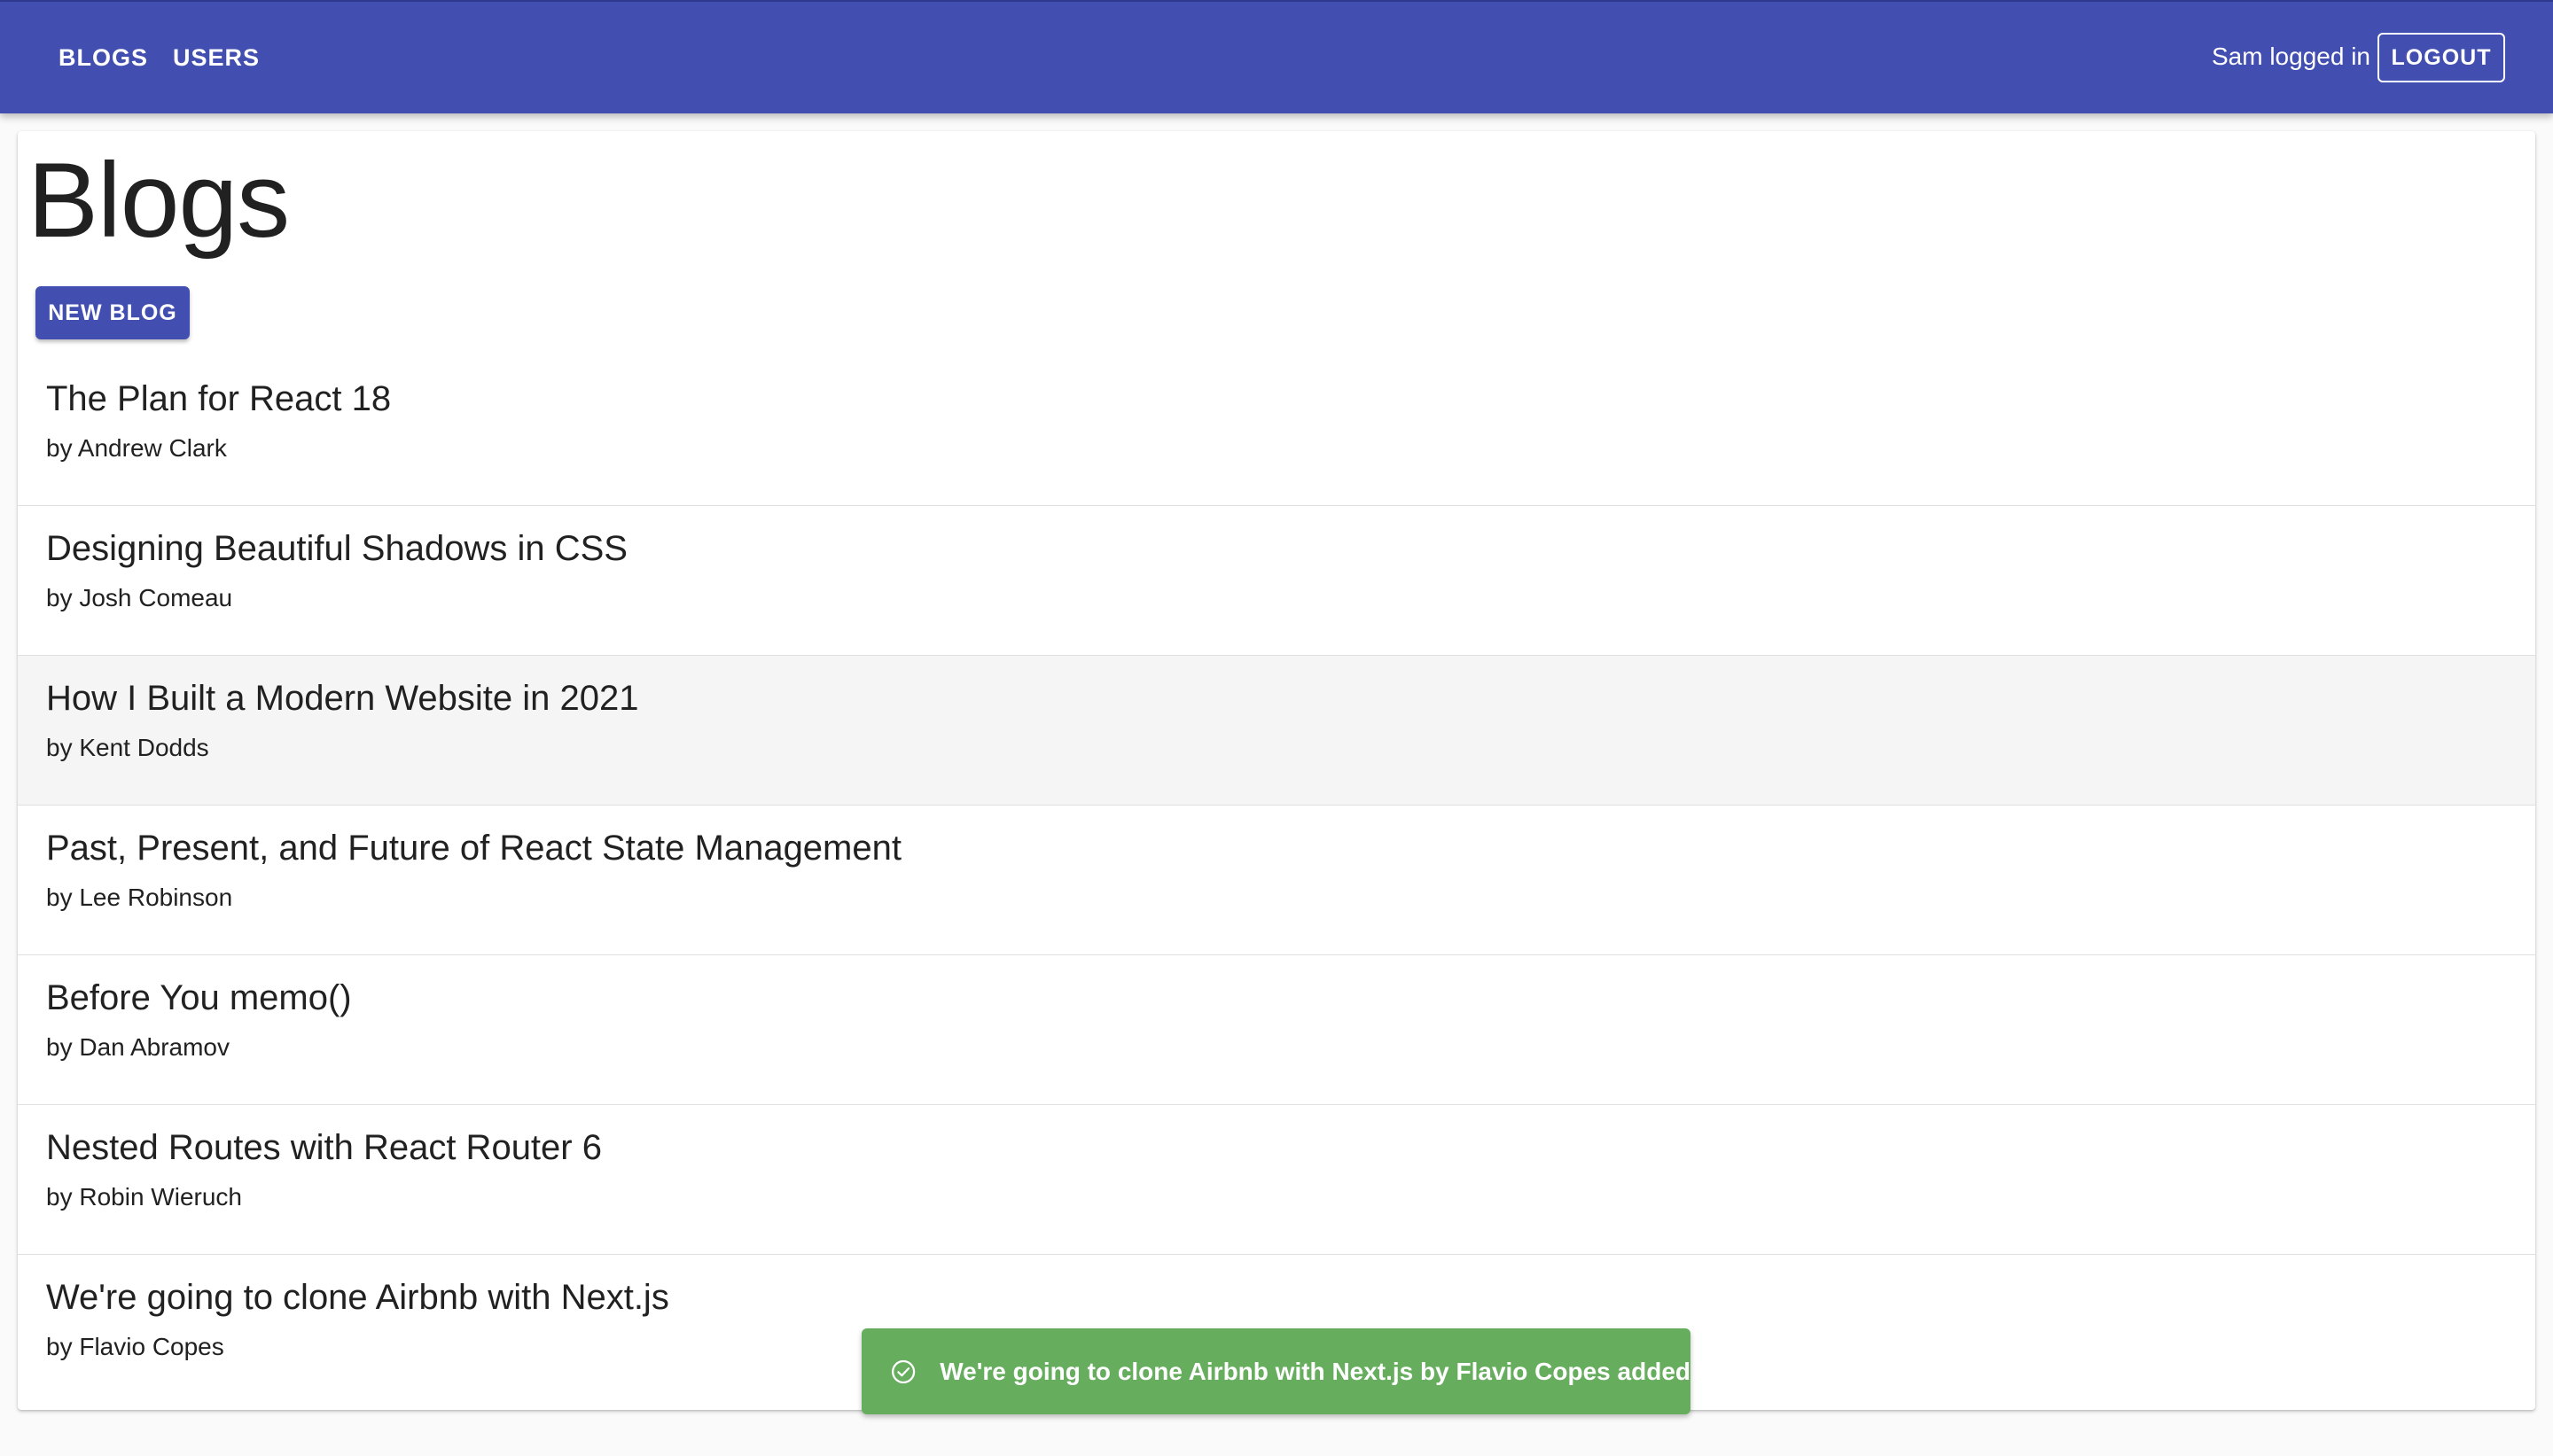 Image resolution: width=2553 pixels, height=1456 pixels. What do you see at coordinates (139, 897) in the screenshot?
I see `blog-author: by Lee Robinson` at bounding box center [139, 897].